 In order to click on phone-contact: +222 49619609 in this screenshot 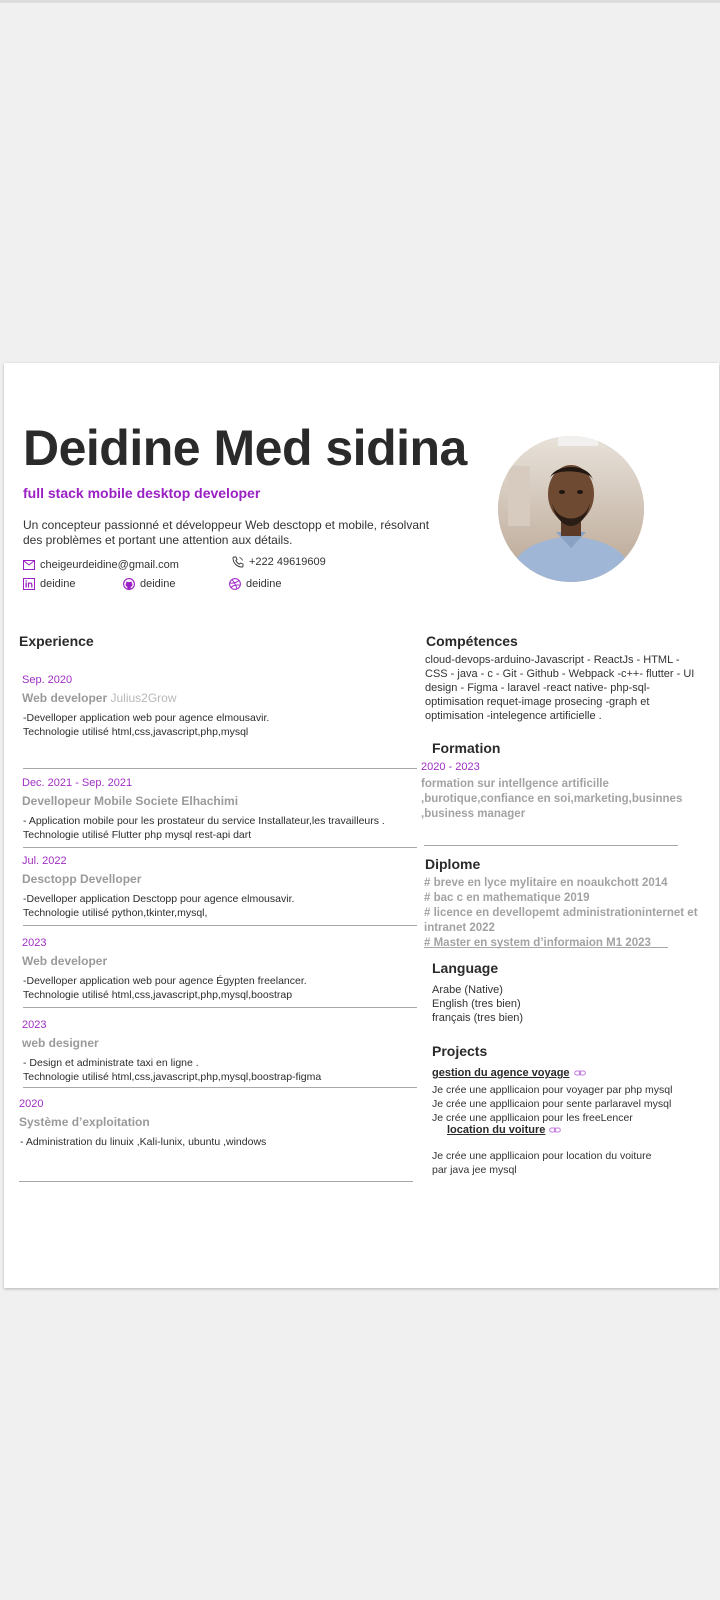, I will do `click(279, 562)`.